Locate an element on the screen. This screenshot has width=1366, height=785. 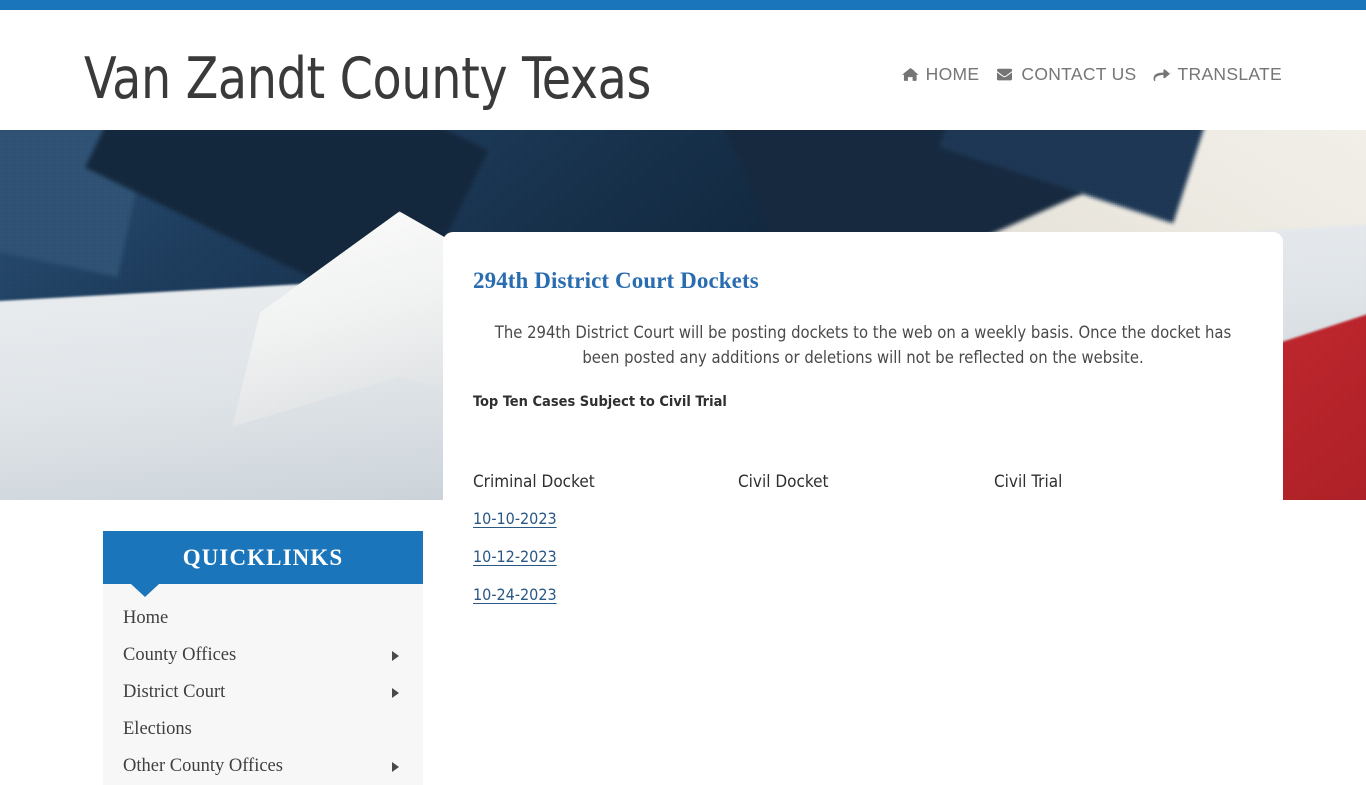
docket-link: 10-12-2023 is located at coordinates (515, 556).